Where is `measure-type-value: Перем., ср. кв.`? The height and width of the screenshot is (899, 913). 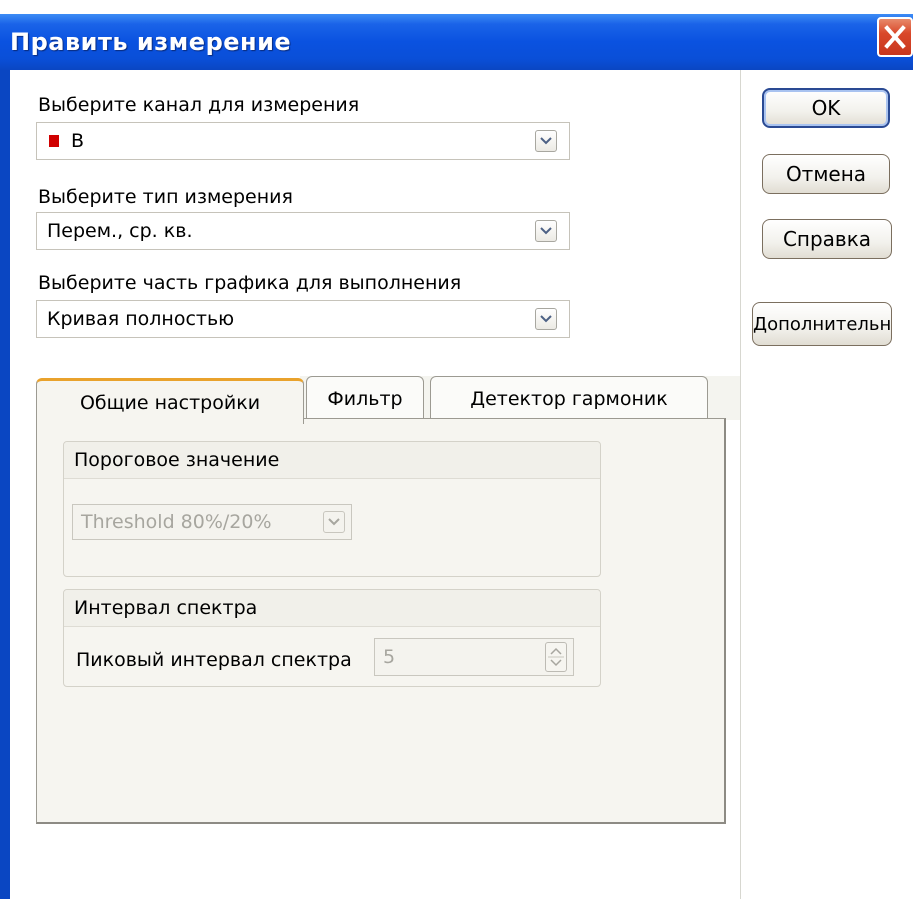 measure-type-value: Перем., ср. кв. is located at coordinates (120, 231).